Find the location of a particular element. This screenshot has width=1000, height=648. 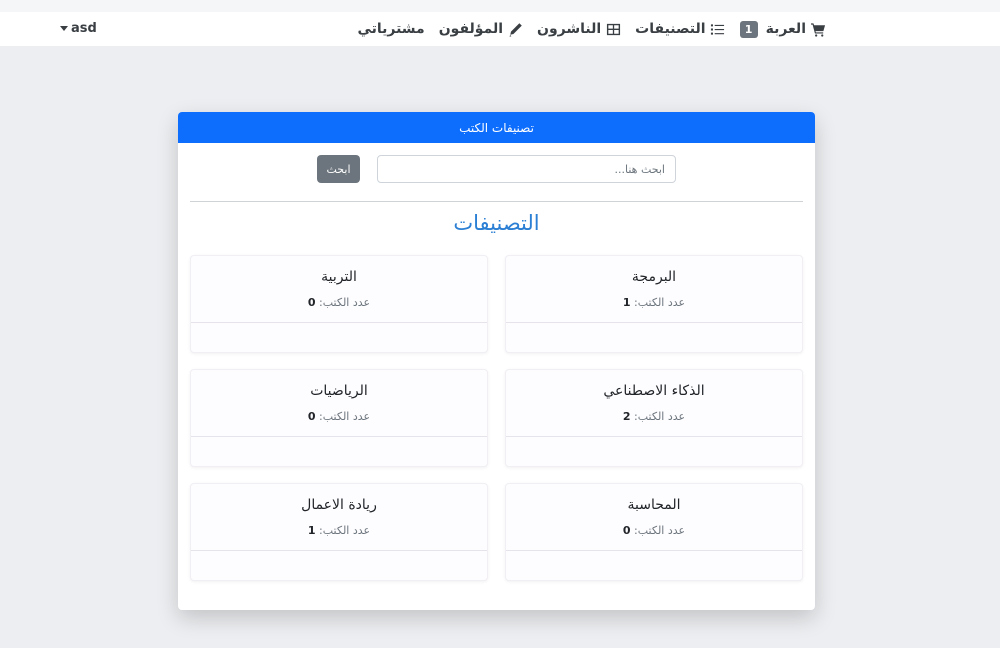

category-card: الذكاء الاصطناعي عدد الكتب: 2 is located at coordinates (654, 418).